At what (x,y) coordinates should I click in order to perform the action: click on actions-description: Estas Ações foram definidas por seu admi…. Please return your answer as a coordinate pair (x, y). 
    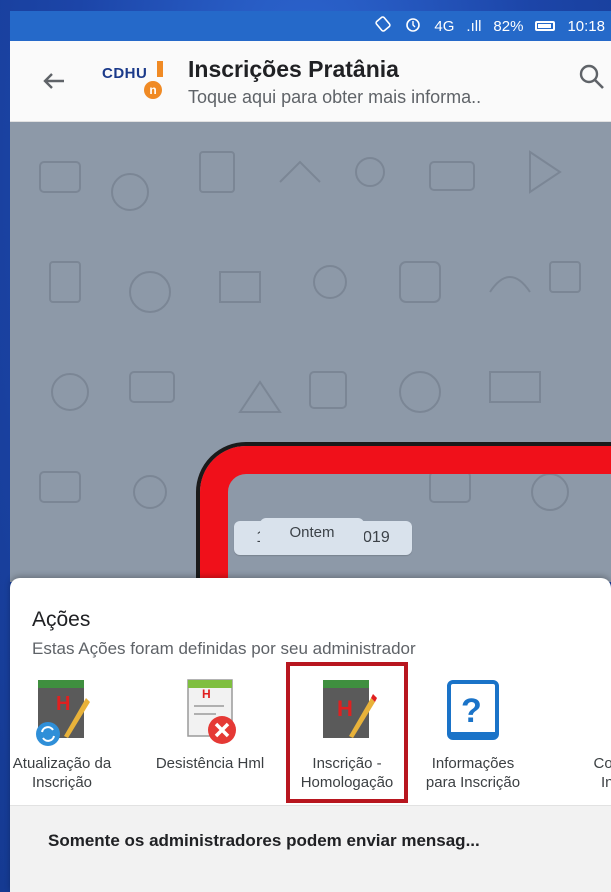
    Looking at the image, I should click on (224, 648).